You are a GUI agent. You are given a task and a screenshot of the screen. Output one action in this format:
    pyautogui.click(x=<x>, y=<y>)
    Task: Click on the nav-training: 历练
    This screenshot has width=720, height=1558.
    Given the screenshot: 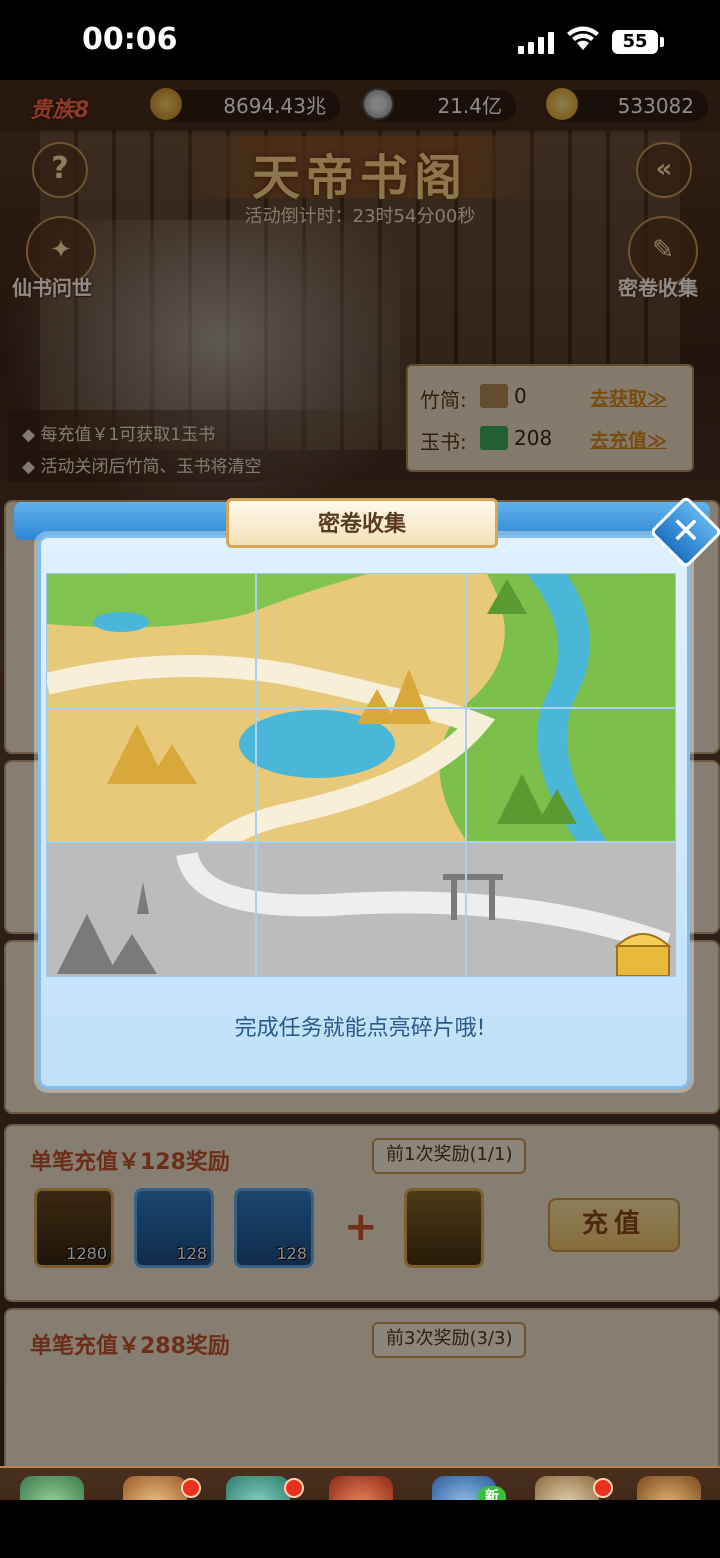 What is the action you would take?
    pyautogui.click(x=257, y=1484)
    